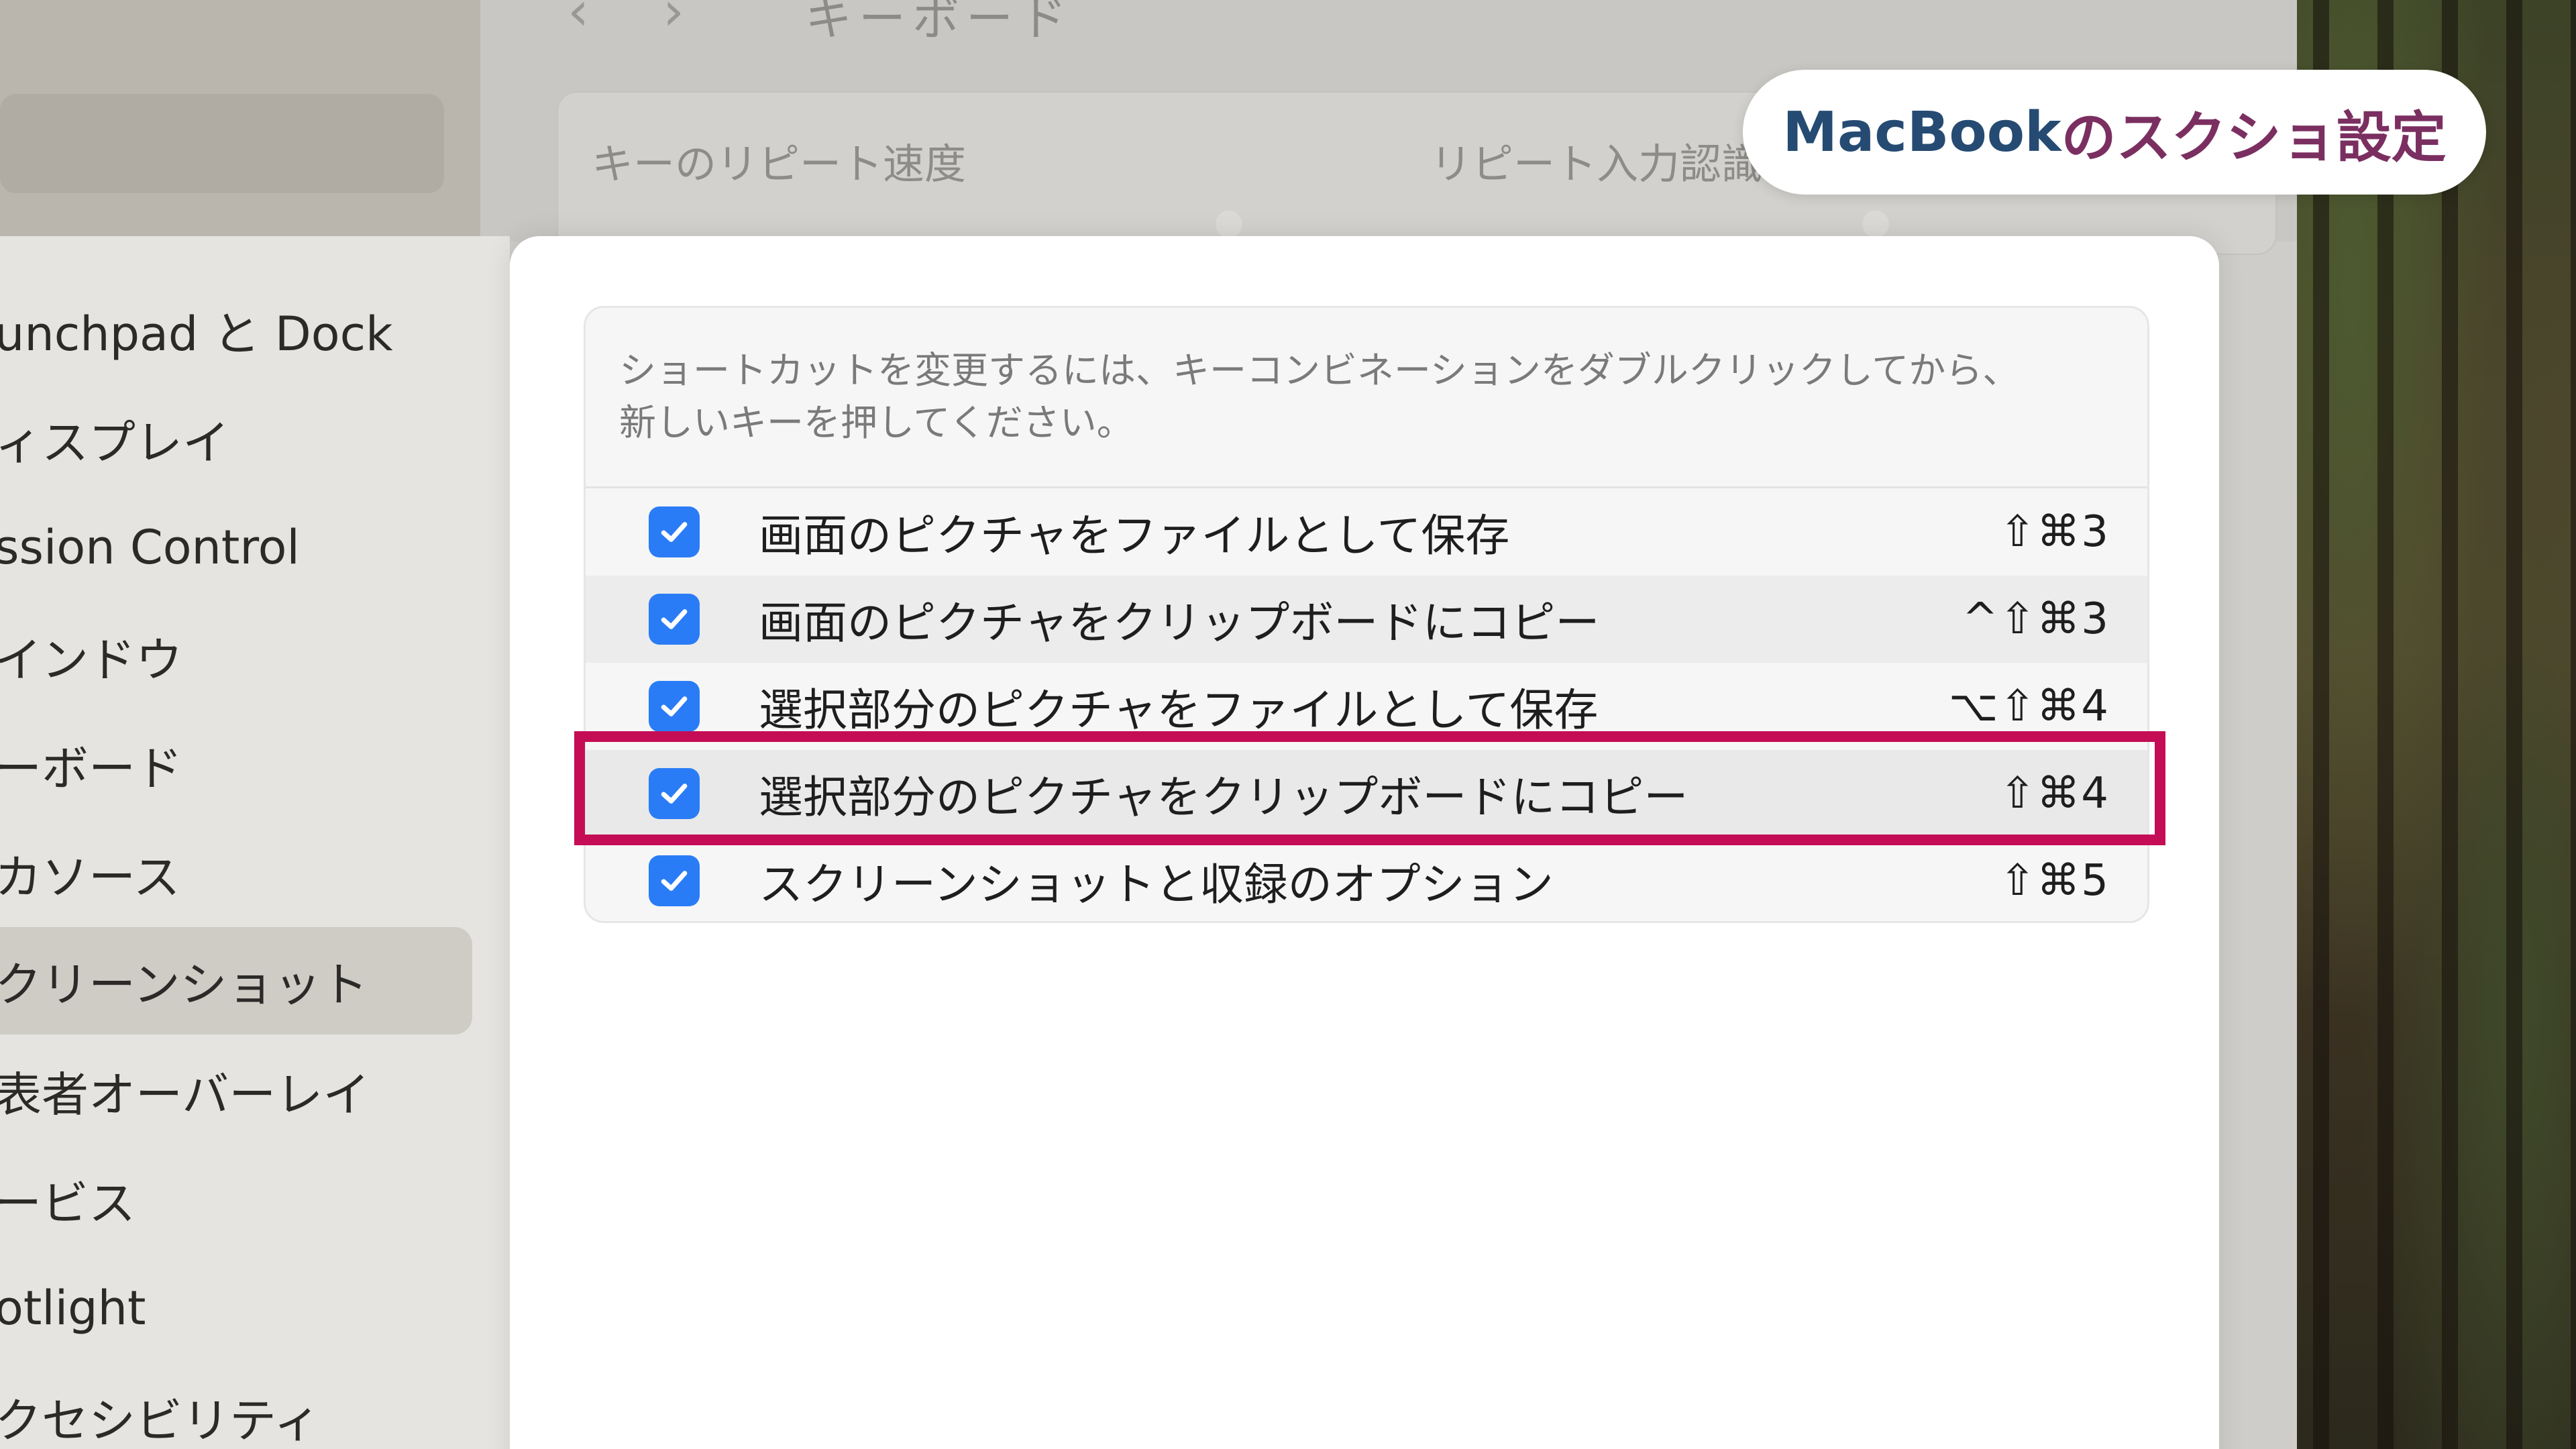 Image resolution: width=2576 pixels, height=1449 pixels. What do you see at coordinates (236, 873) in the screenshot?
I see `sidebar-item-input-sources: カソース` at bounding box center [236, 873].